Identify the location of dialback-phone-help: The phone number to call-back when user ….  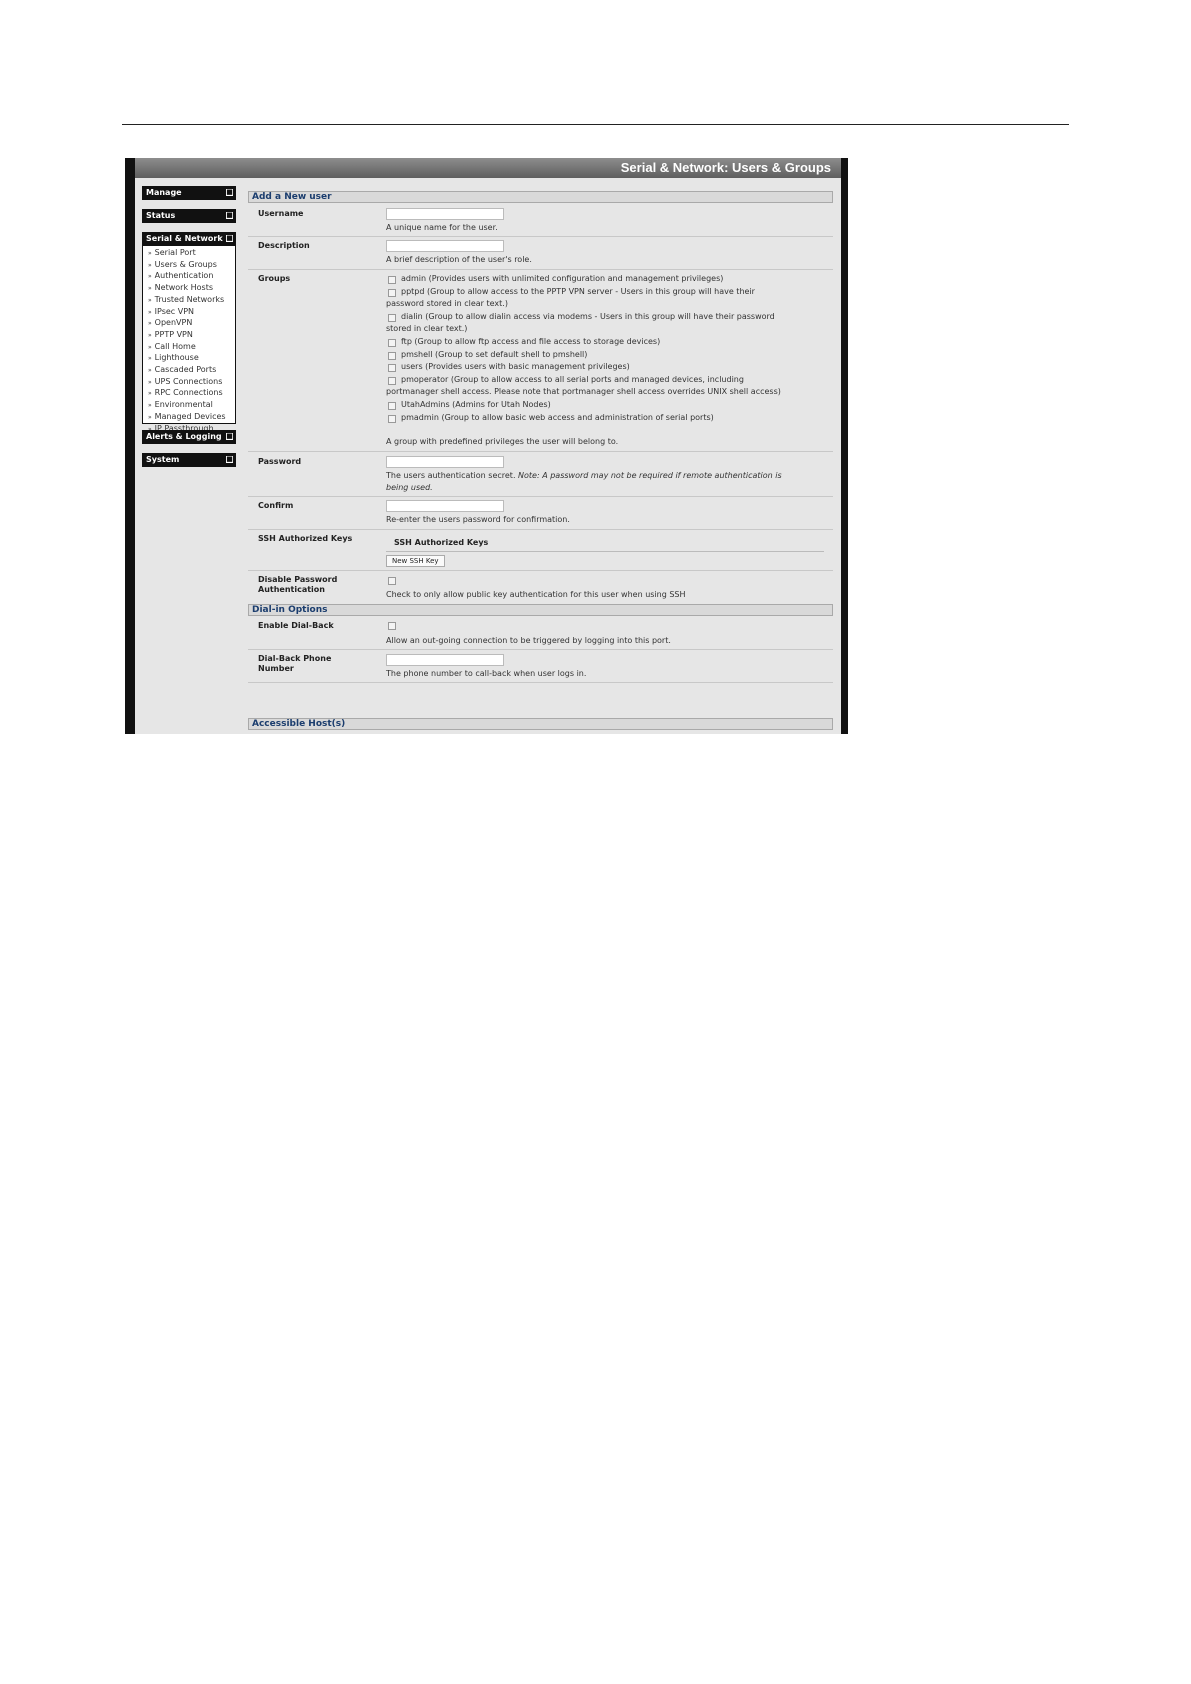
(486, 673).